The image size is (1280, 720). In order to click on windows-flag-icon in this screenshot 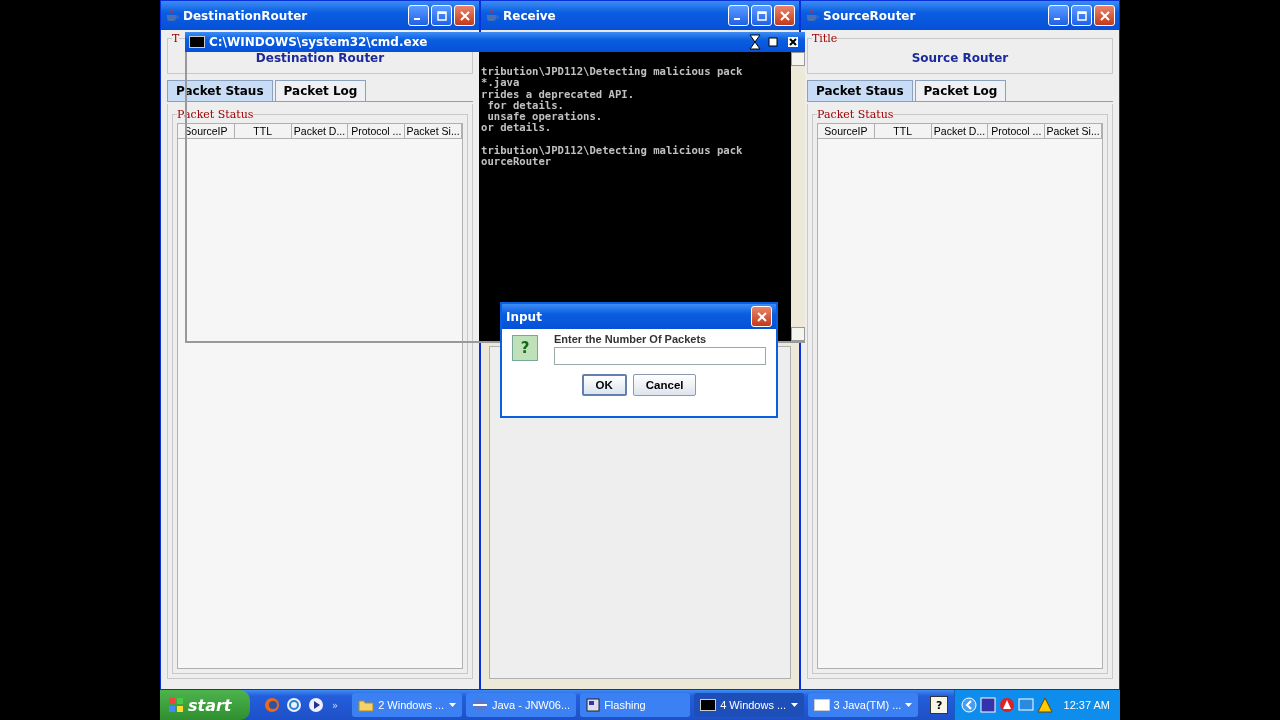, I will do `click(176, 705)`.